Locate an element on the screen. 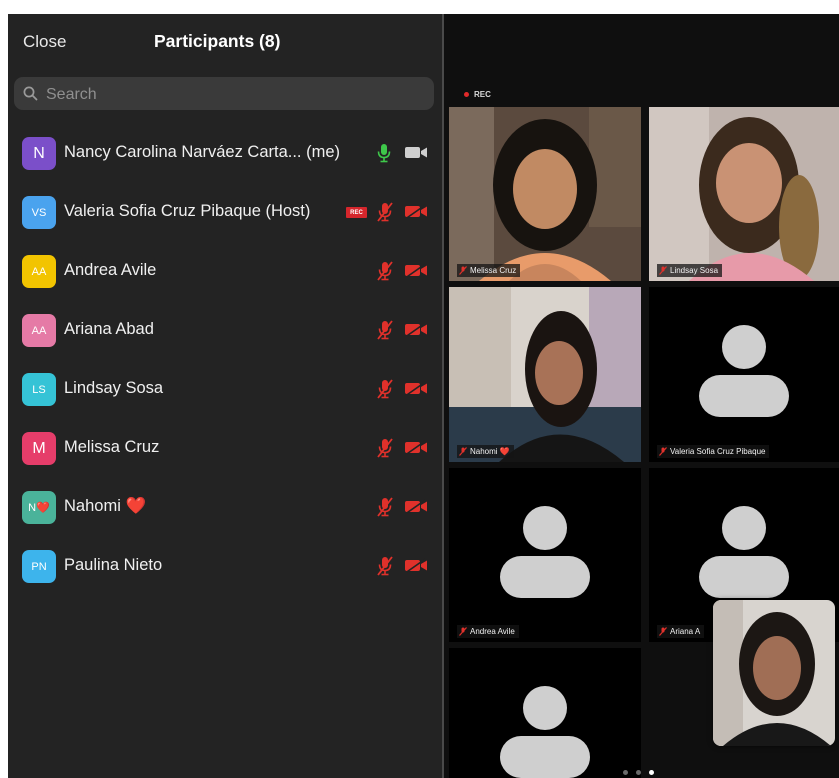 Image resolution: width=839 pixels, height=778 pixels. tile-name-tag: Nahomi ❤️ is located at coordinates (485, 451).